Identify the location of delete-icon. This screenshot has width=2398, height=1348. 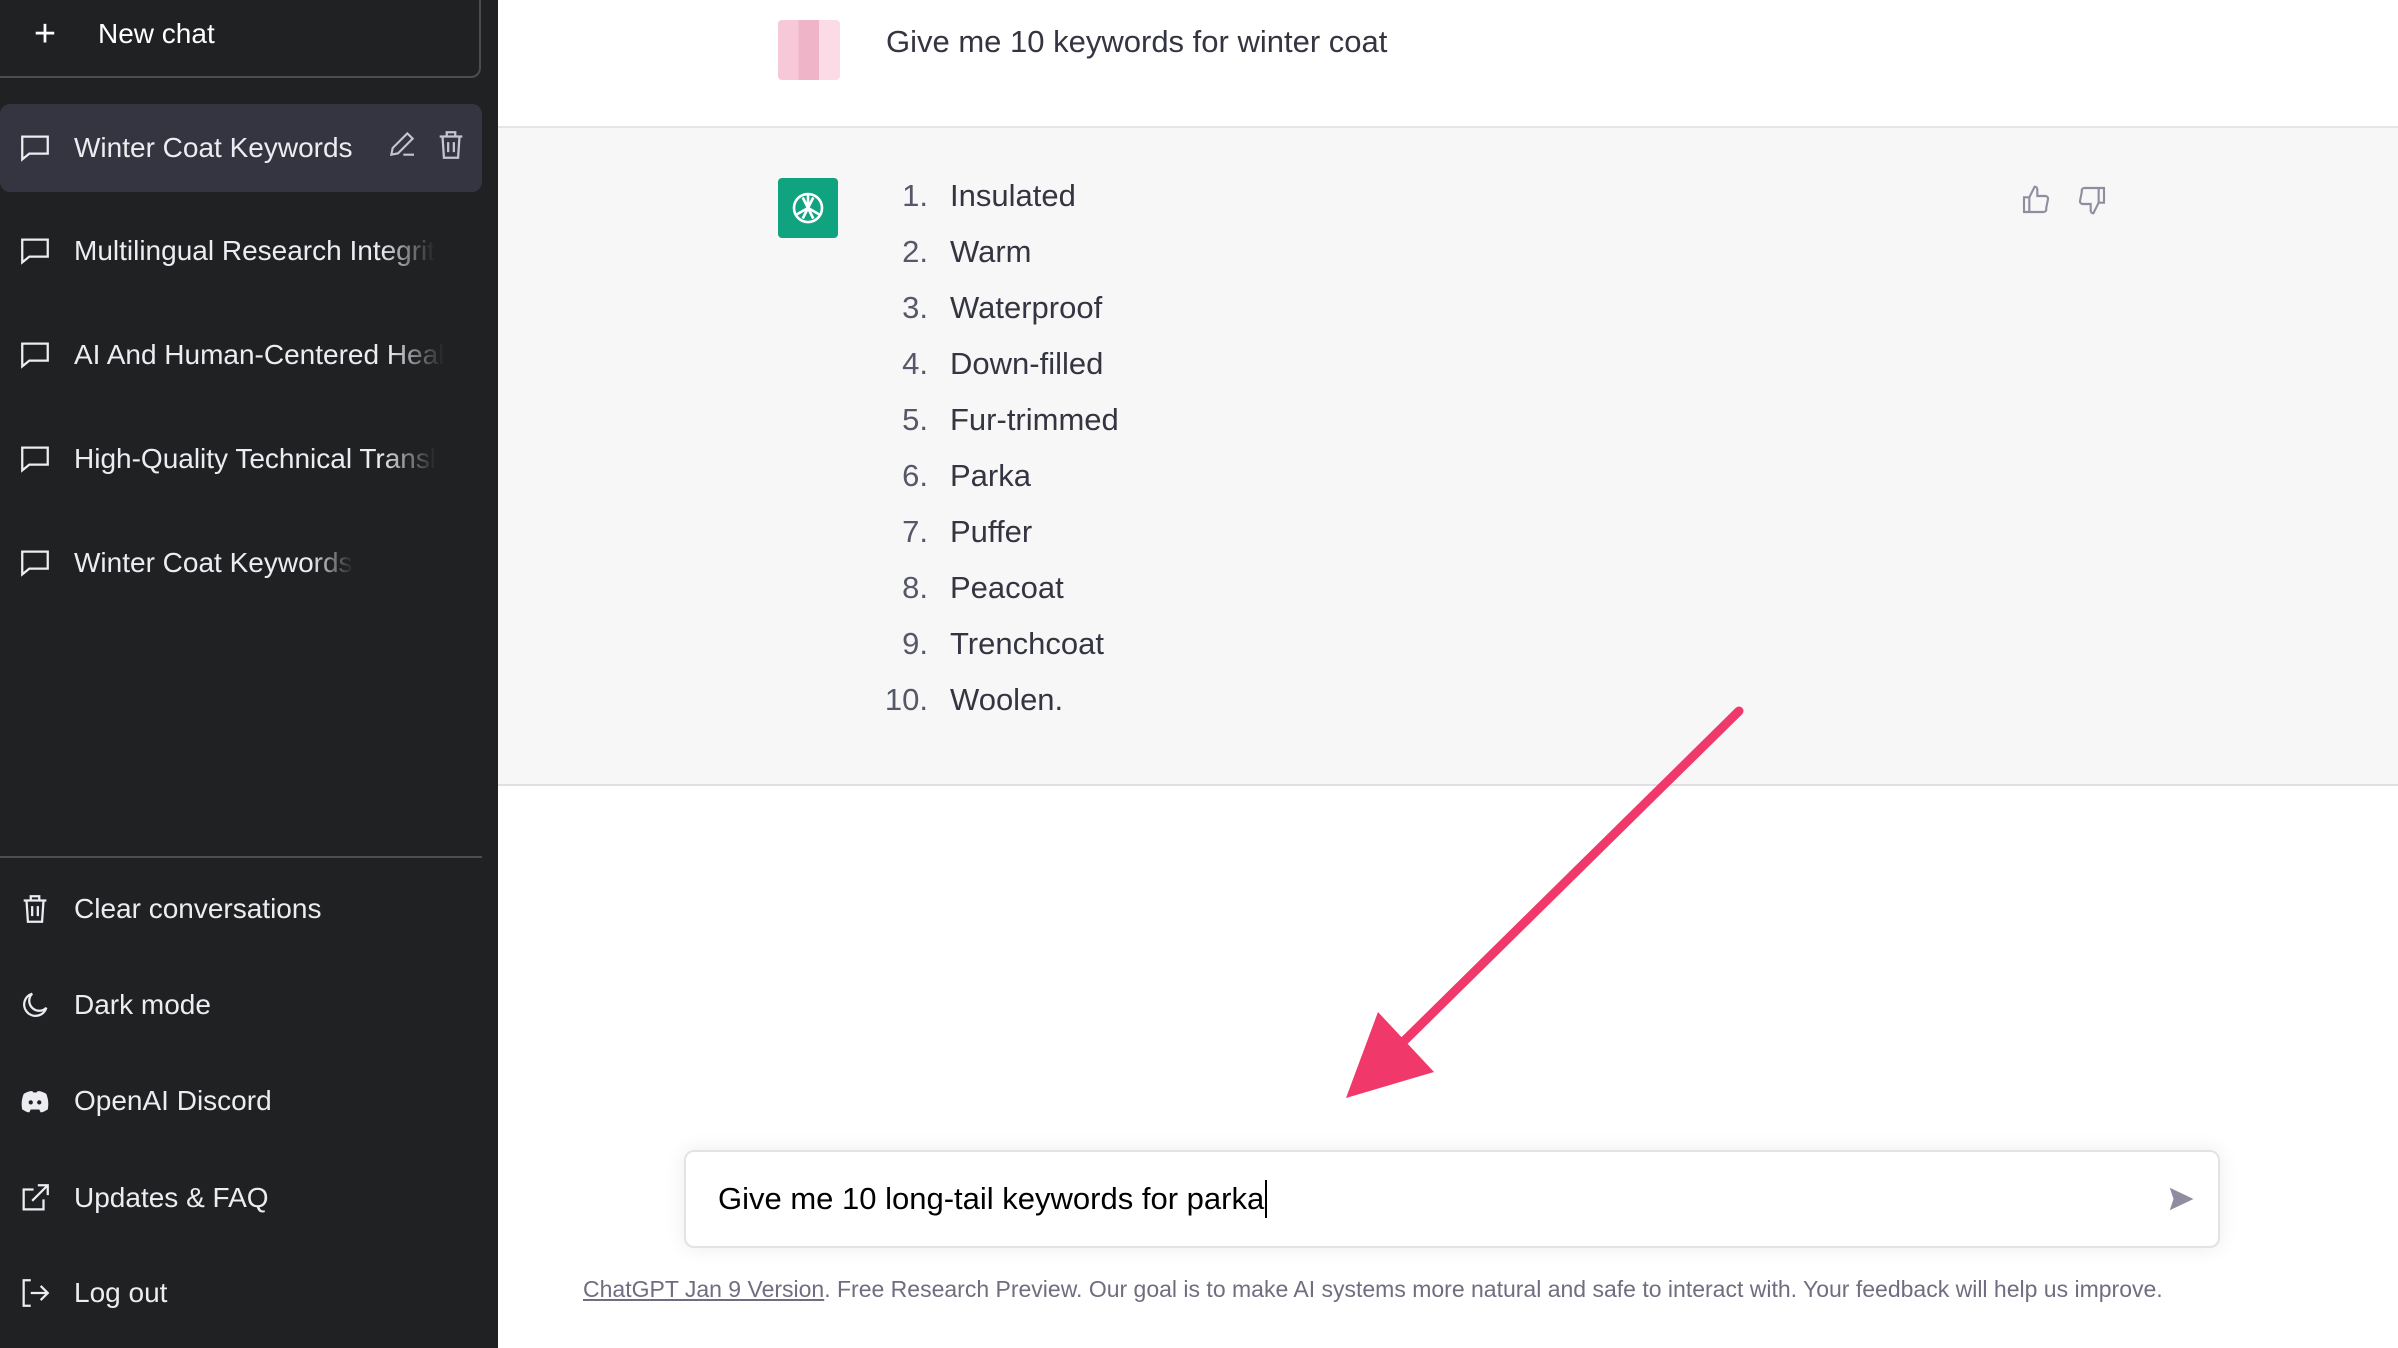
(451, 148).